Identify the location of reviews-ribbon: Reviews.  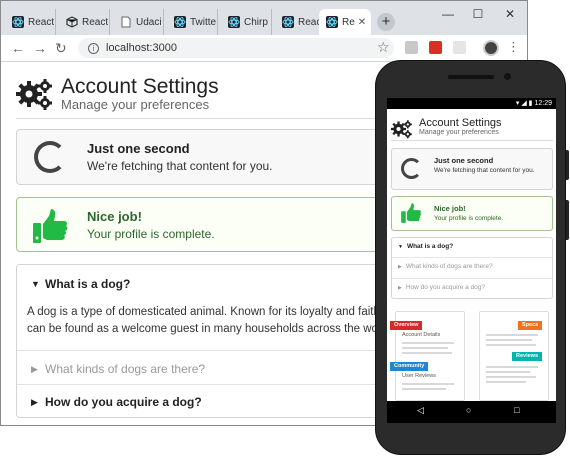
(527, 356).